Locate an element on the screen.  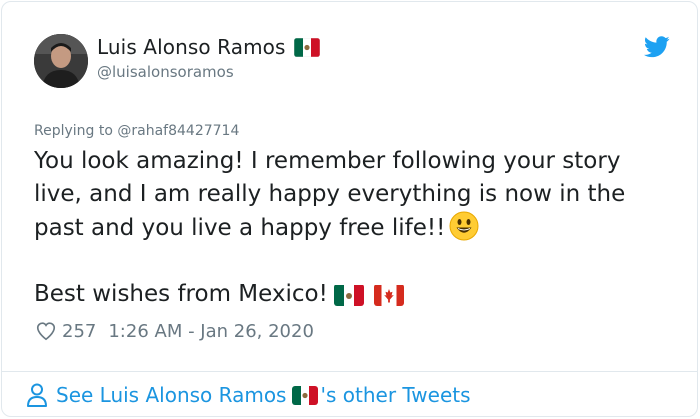
like-count: 257 is located at coordinates (79, 331).